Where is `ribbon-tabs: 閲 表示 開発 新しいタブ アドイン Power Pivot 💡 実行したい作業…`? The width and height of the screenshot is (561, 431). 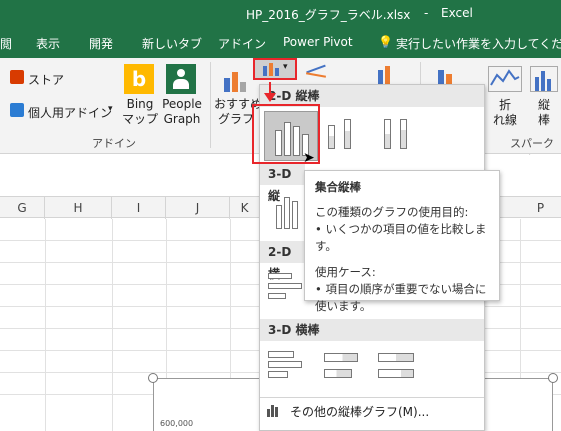
ribbon-tabs: 閲 表示 開発 新しいタブ アドイン Power Pivot 💡 実行したい作業… is located at coordinates (280, 42).